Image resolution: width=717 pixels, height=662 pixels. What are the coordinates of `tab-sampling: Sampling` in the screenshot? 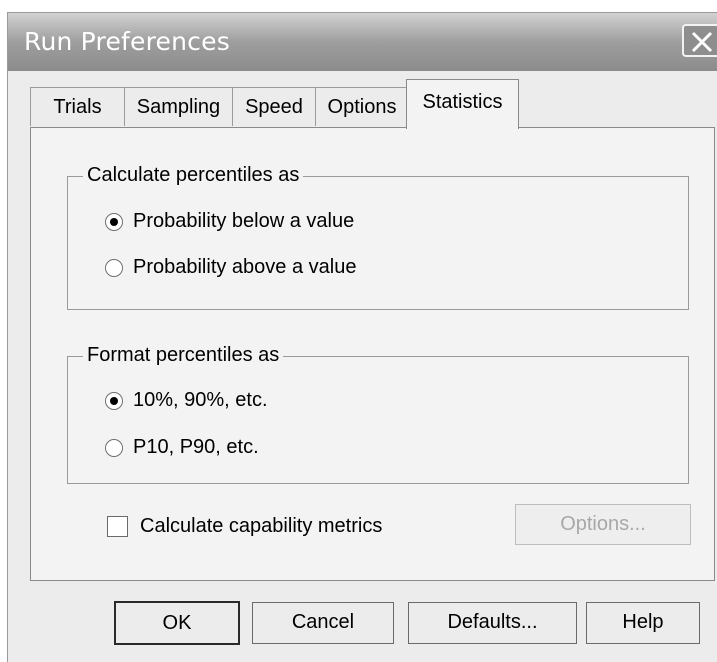 It's located at (178, 106).